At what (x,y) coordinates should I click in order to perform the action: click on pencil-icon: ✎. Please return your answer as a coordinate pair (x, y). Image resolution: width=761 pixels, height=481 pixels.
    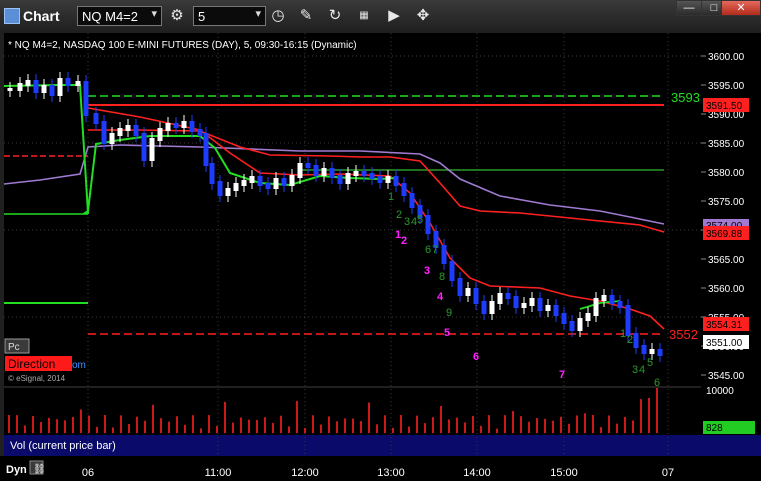
    Looking at the image, I should click on (306, 16).